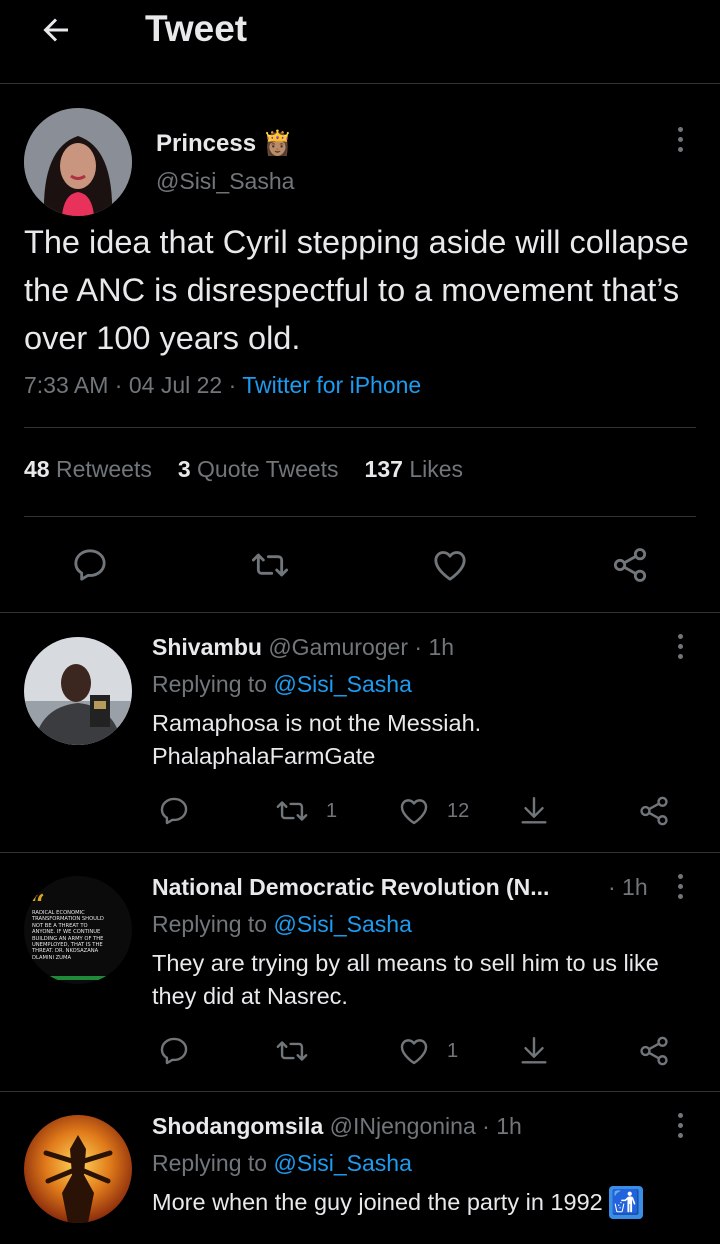  Describe the element at coordinates (88, 469) in the screenshot. I see `retweets-stat: 48 Retweets` at that location.